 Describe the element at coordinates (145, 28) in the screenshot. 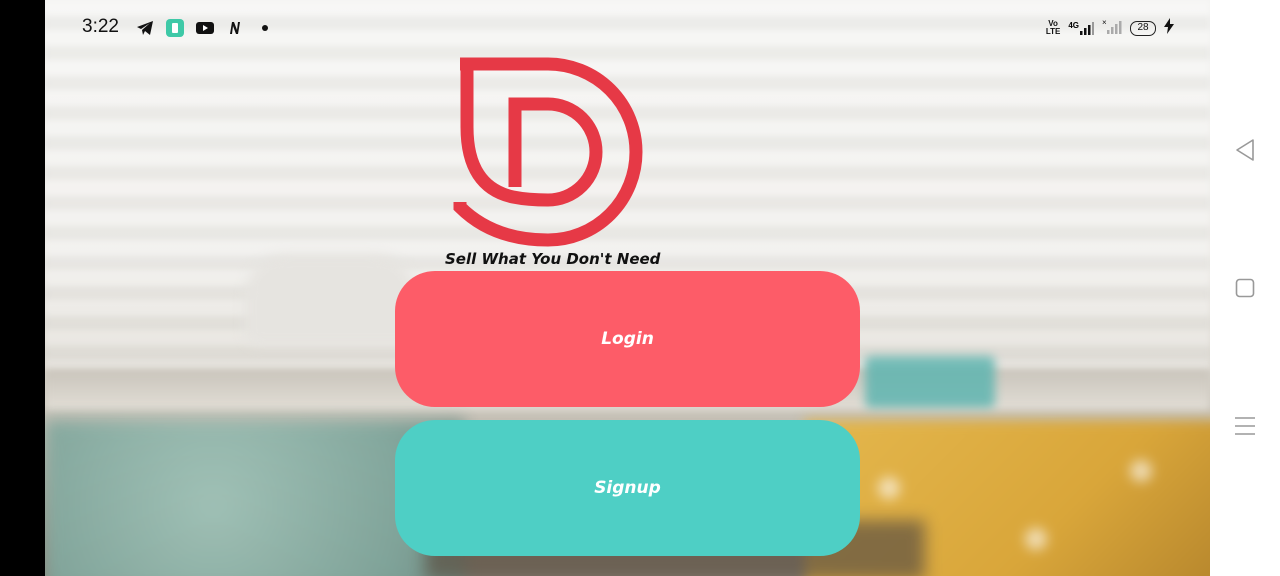

I see `telegram-icon` at that location.